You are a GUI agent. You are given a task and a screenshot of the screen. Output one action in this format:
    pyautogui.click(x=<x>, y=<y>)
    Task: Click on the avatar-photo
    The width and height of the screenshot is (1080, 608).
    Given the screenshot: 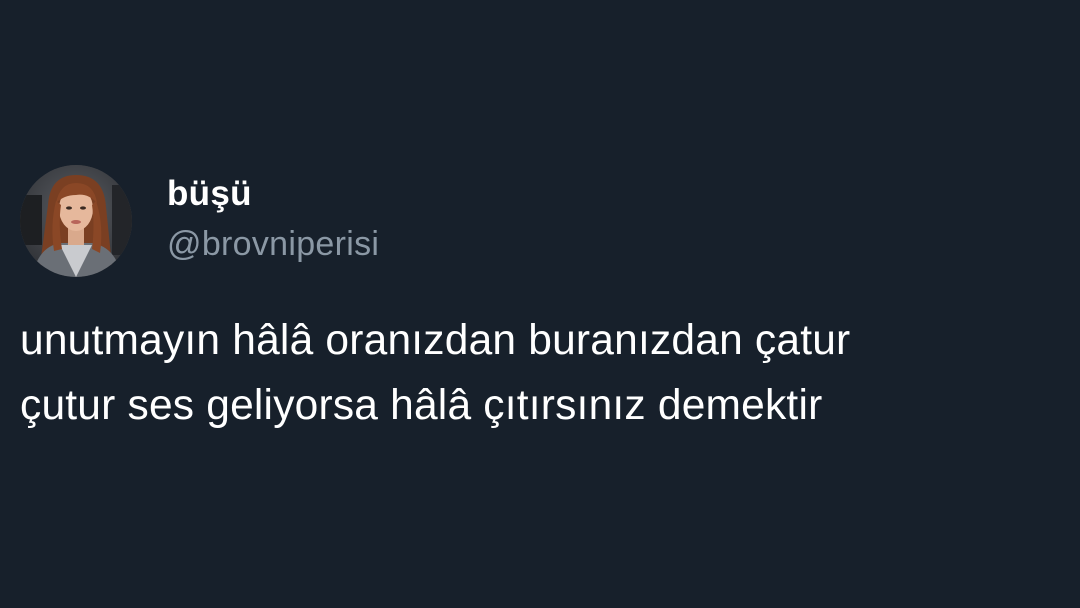 What is the action you would take?
    pyautogui.click(x=76, y=221)
    